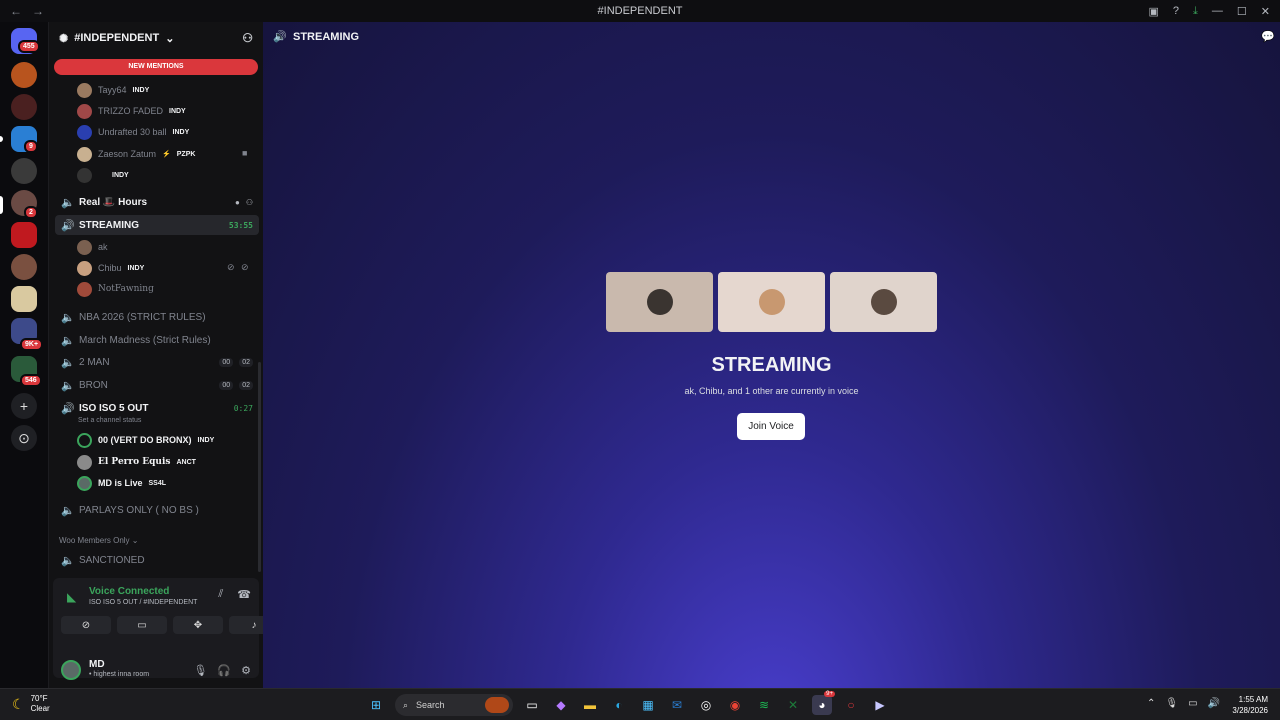  Describe the element at coordinates (136, 462) in the screenshot. I see `voice-user: El Perro Equis ANCT` at that location.